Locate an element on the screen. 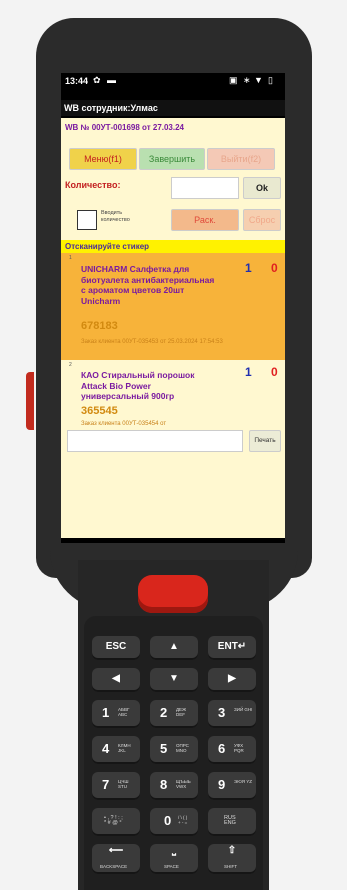  key-6: 6 УФХ PQR is located at coordinates (232, 750).